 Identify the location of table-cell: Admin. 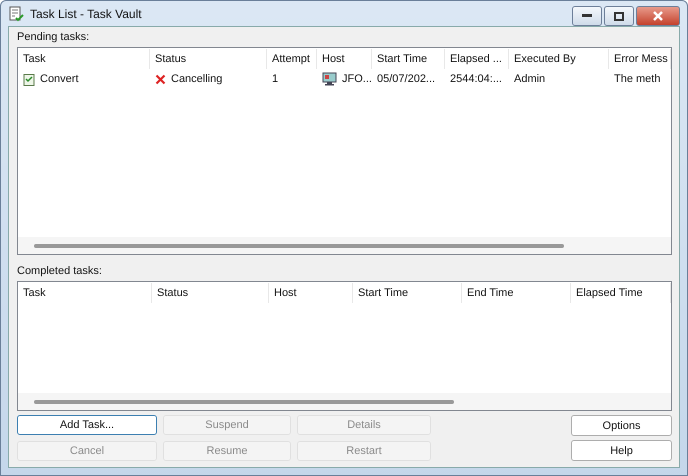
(530, 79).